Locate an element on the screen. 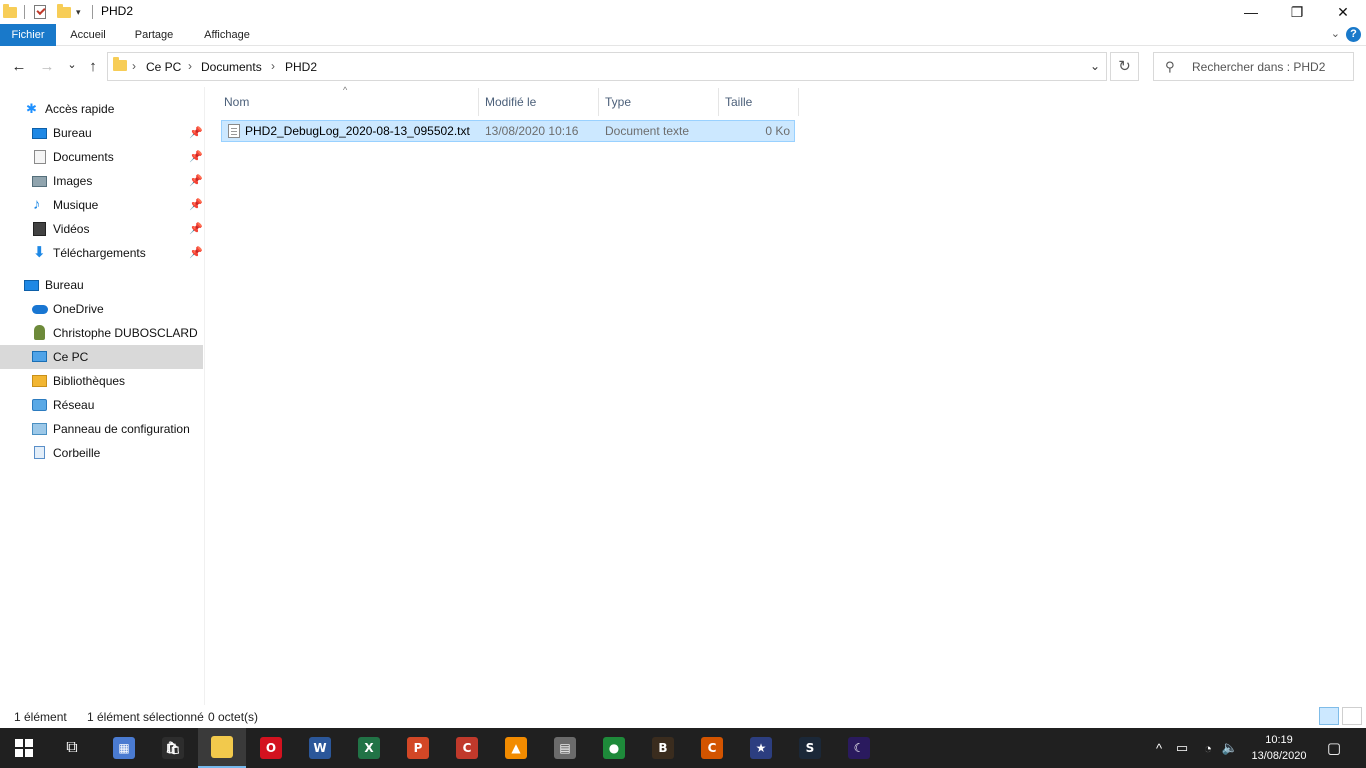  tab-share: Partage is located at coordinates (154, 35).